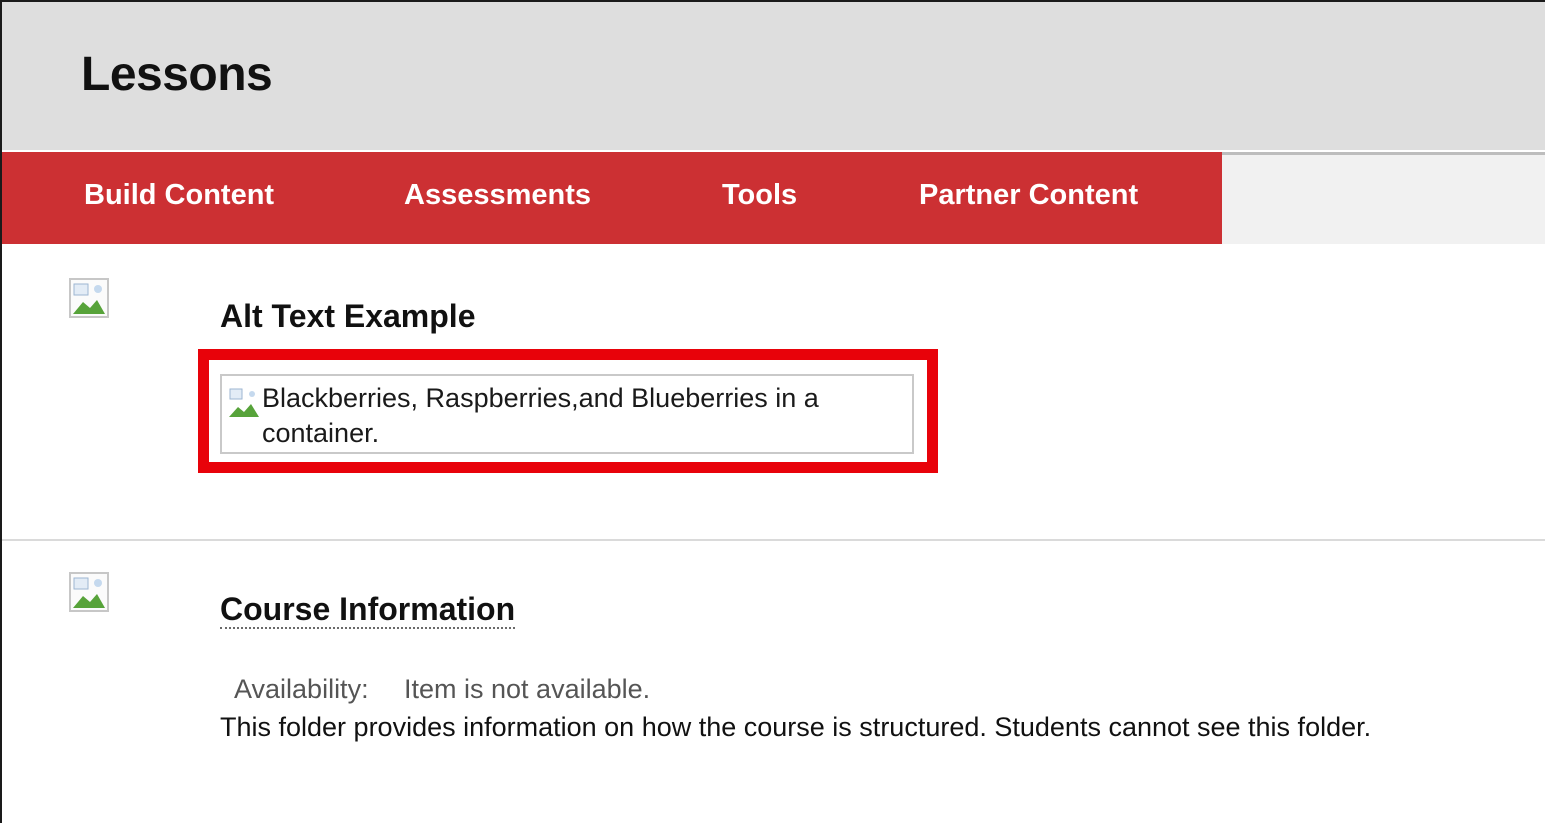 This screenshot has height=823, width=1545. Describe the element at coordinates (348, 316) in the screenshot. I see `item-title-alt-text-example: Alt Text Example` at that location.